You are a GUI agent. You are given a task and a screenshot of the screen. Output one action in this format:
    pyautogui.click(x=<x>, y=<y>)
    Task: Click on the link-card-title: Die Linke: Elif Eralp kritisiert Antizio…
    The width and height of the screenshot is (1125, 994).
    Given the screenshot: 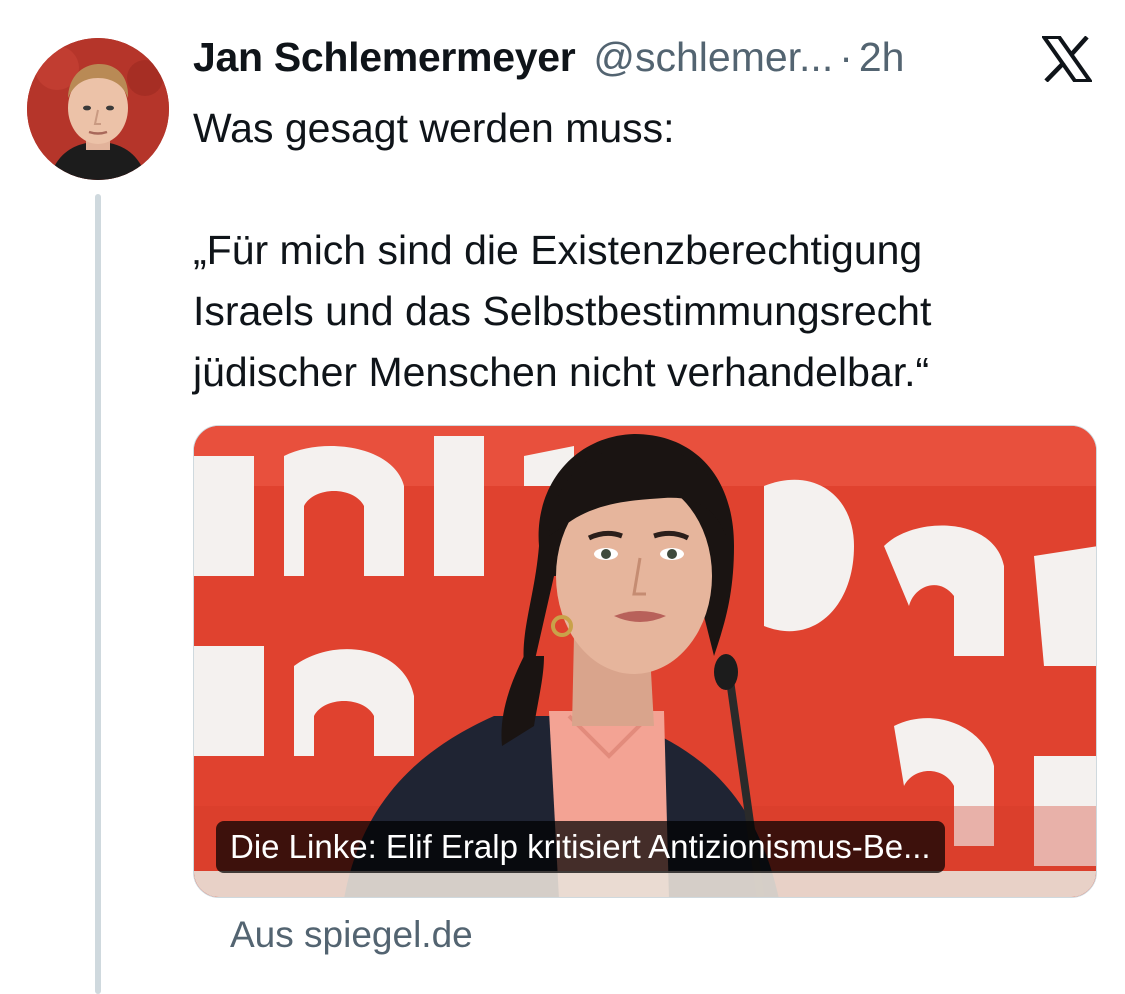 What is the action you would take?
    pyautogui.click(x=580, y=847)
    